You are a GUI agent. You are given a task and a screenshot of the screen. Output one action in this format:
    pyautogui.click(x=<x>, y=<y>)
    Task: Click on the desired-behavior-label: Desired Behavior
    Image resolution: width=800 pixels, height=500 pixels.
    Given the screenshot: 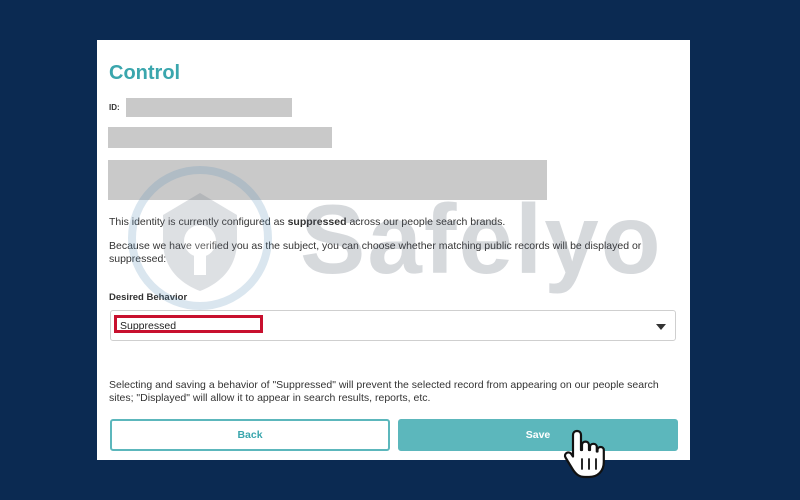 What is the action you would take?
    pyautogui.click(x=148, y=297)
    